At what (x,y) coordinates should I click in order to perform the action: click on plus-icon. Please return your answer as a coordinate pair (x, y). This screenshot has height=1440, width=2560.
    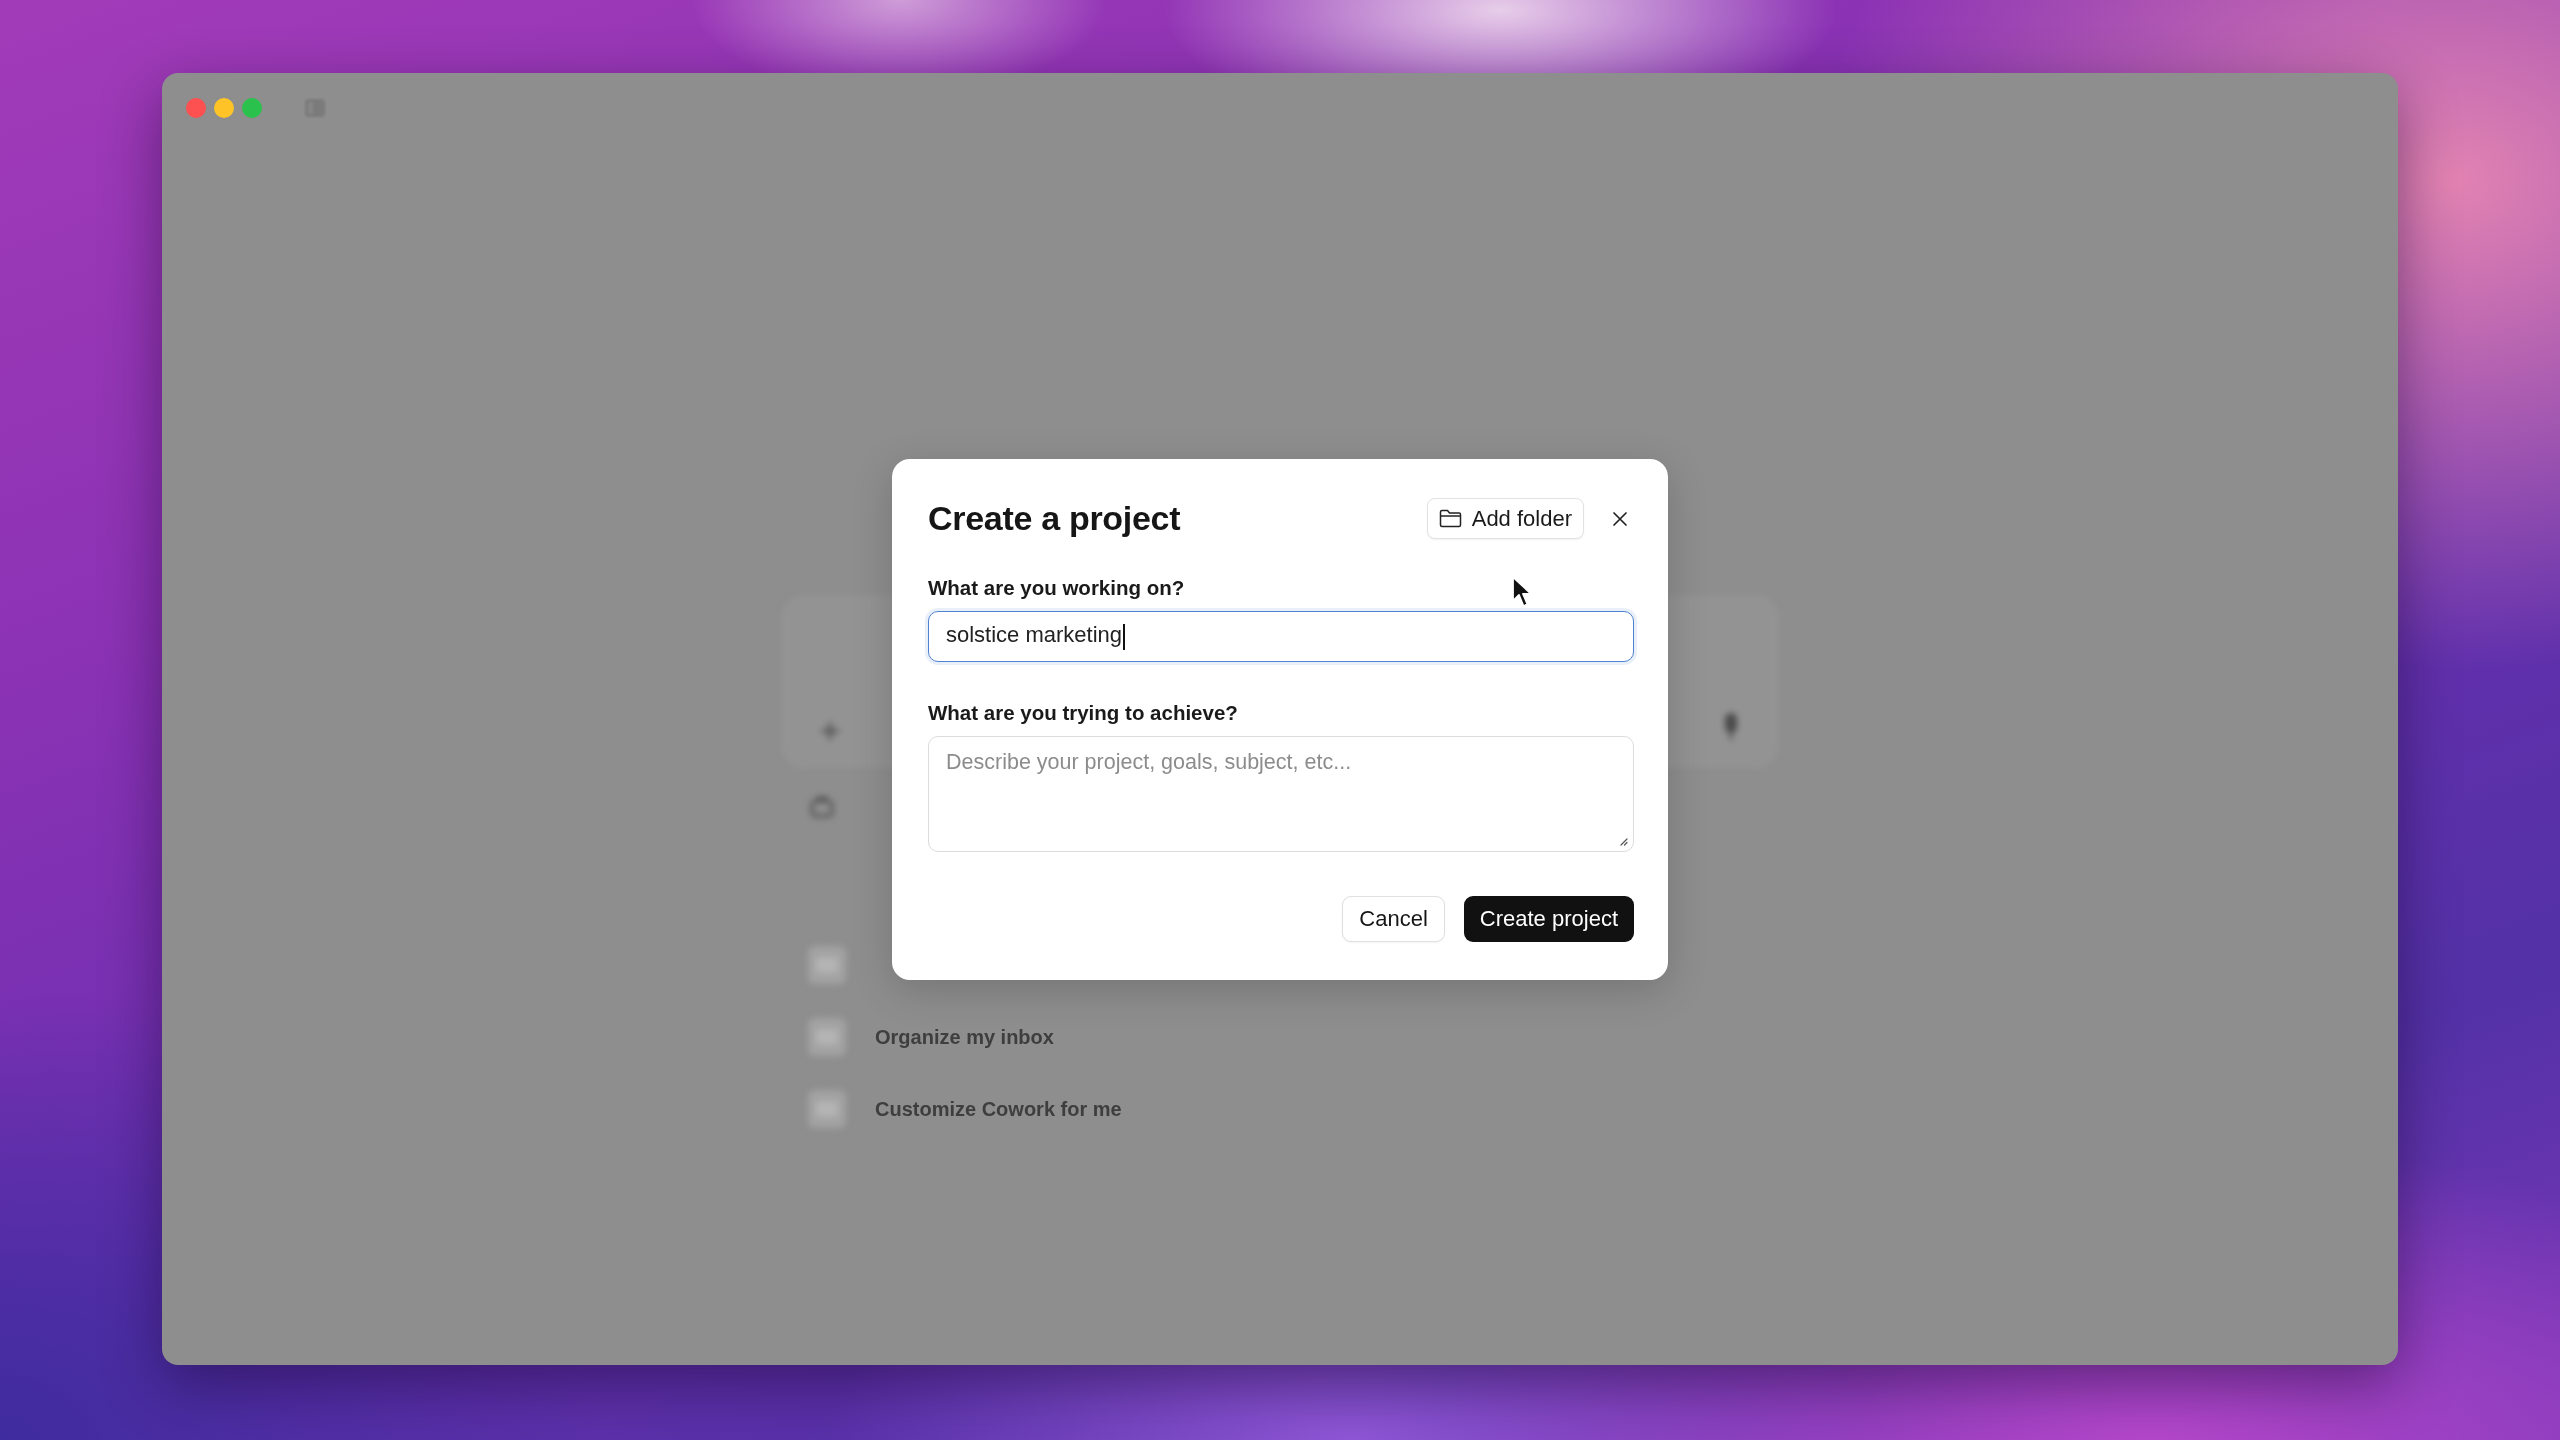
    Looking at the image, I should click on (830, 731).